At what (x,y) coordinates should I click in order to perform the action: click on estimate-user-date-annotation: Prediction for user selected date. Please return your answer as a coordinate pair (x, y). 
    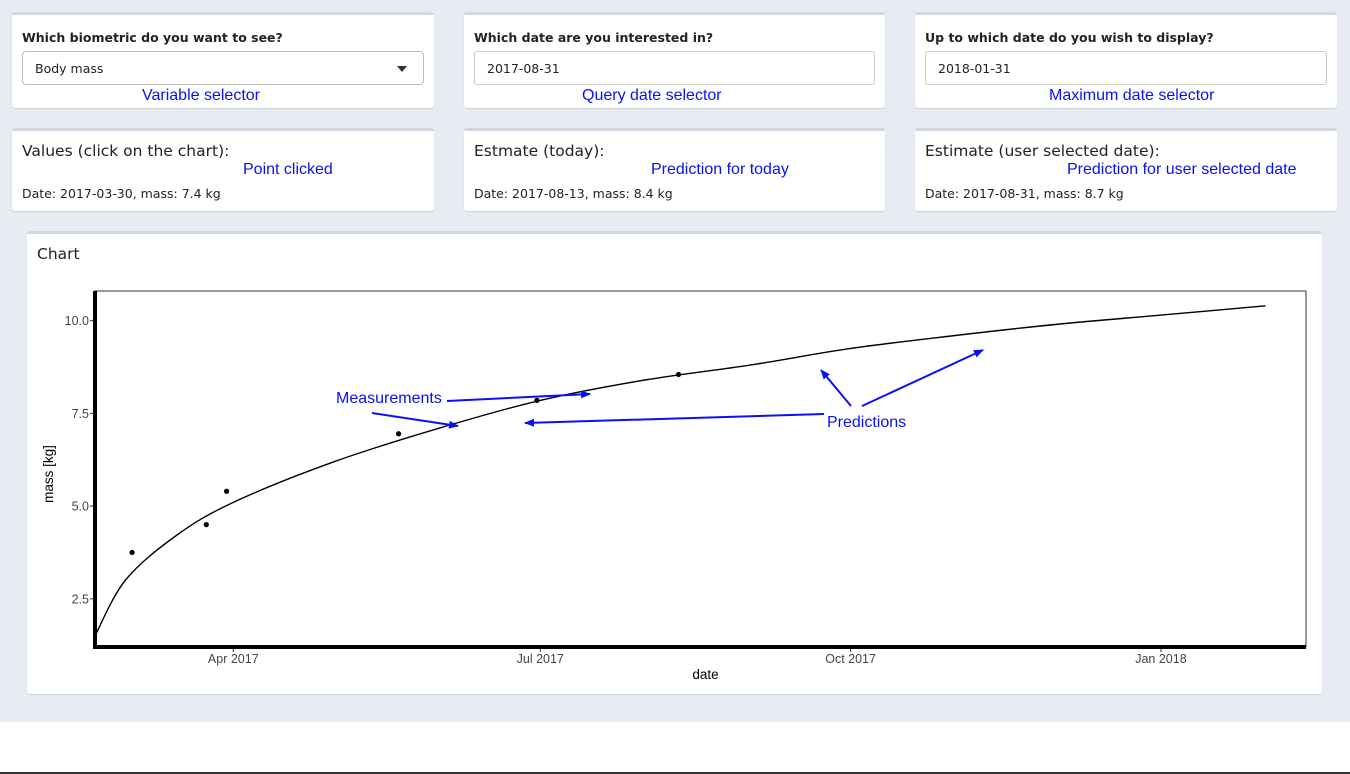
    Looking at the image, I should click on (1182, 169).